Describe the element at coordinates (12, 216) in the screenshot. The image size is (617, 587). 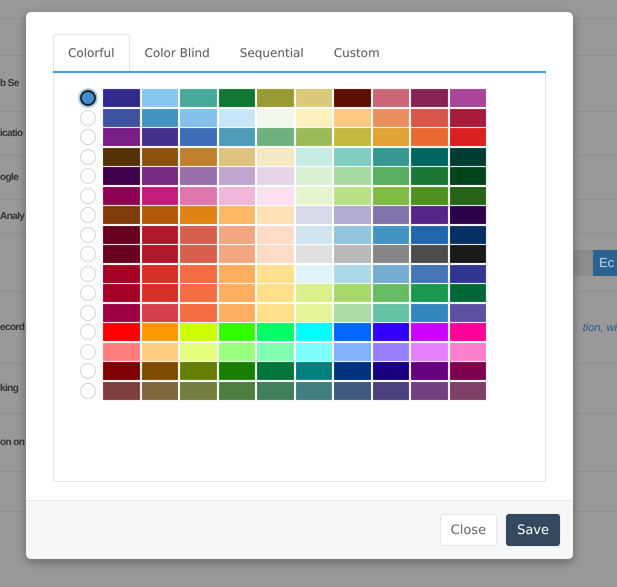
I see `label: Analy` at that location.